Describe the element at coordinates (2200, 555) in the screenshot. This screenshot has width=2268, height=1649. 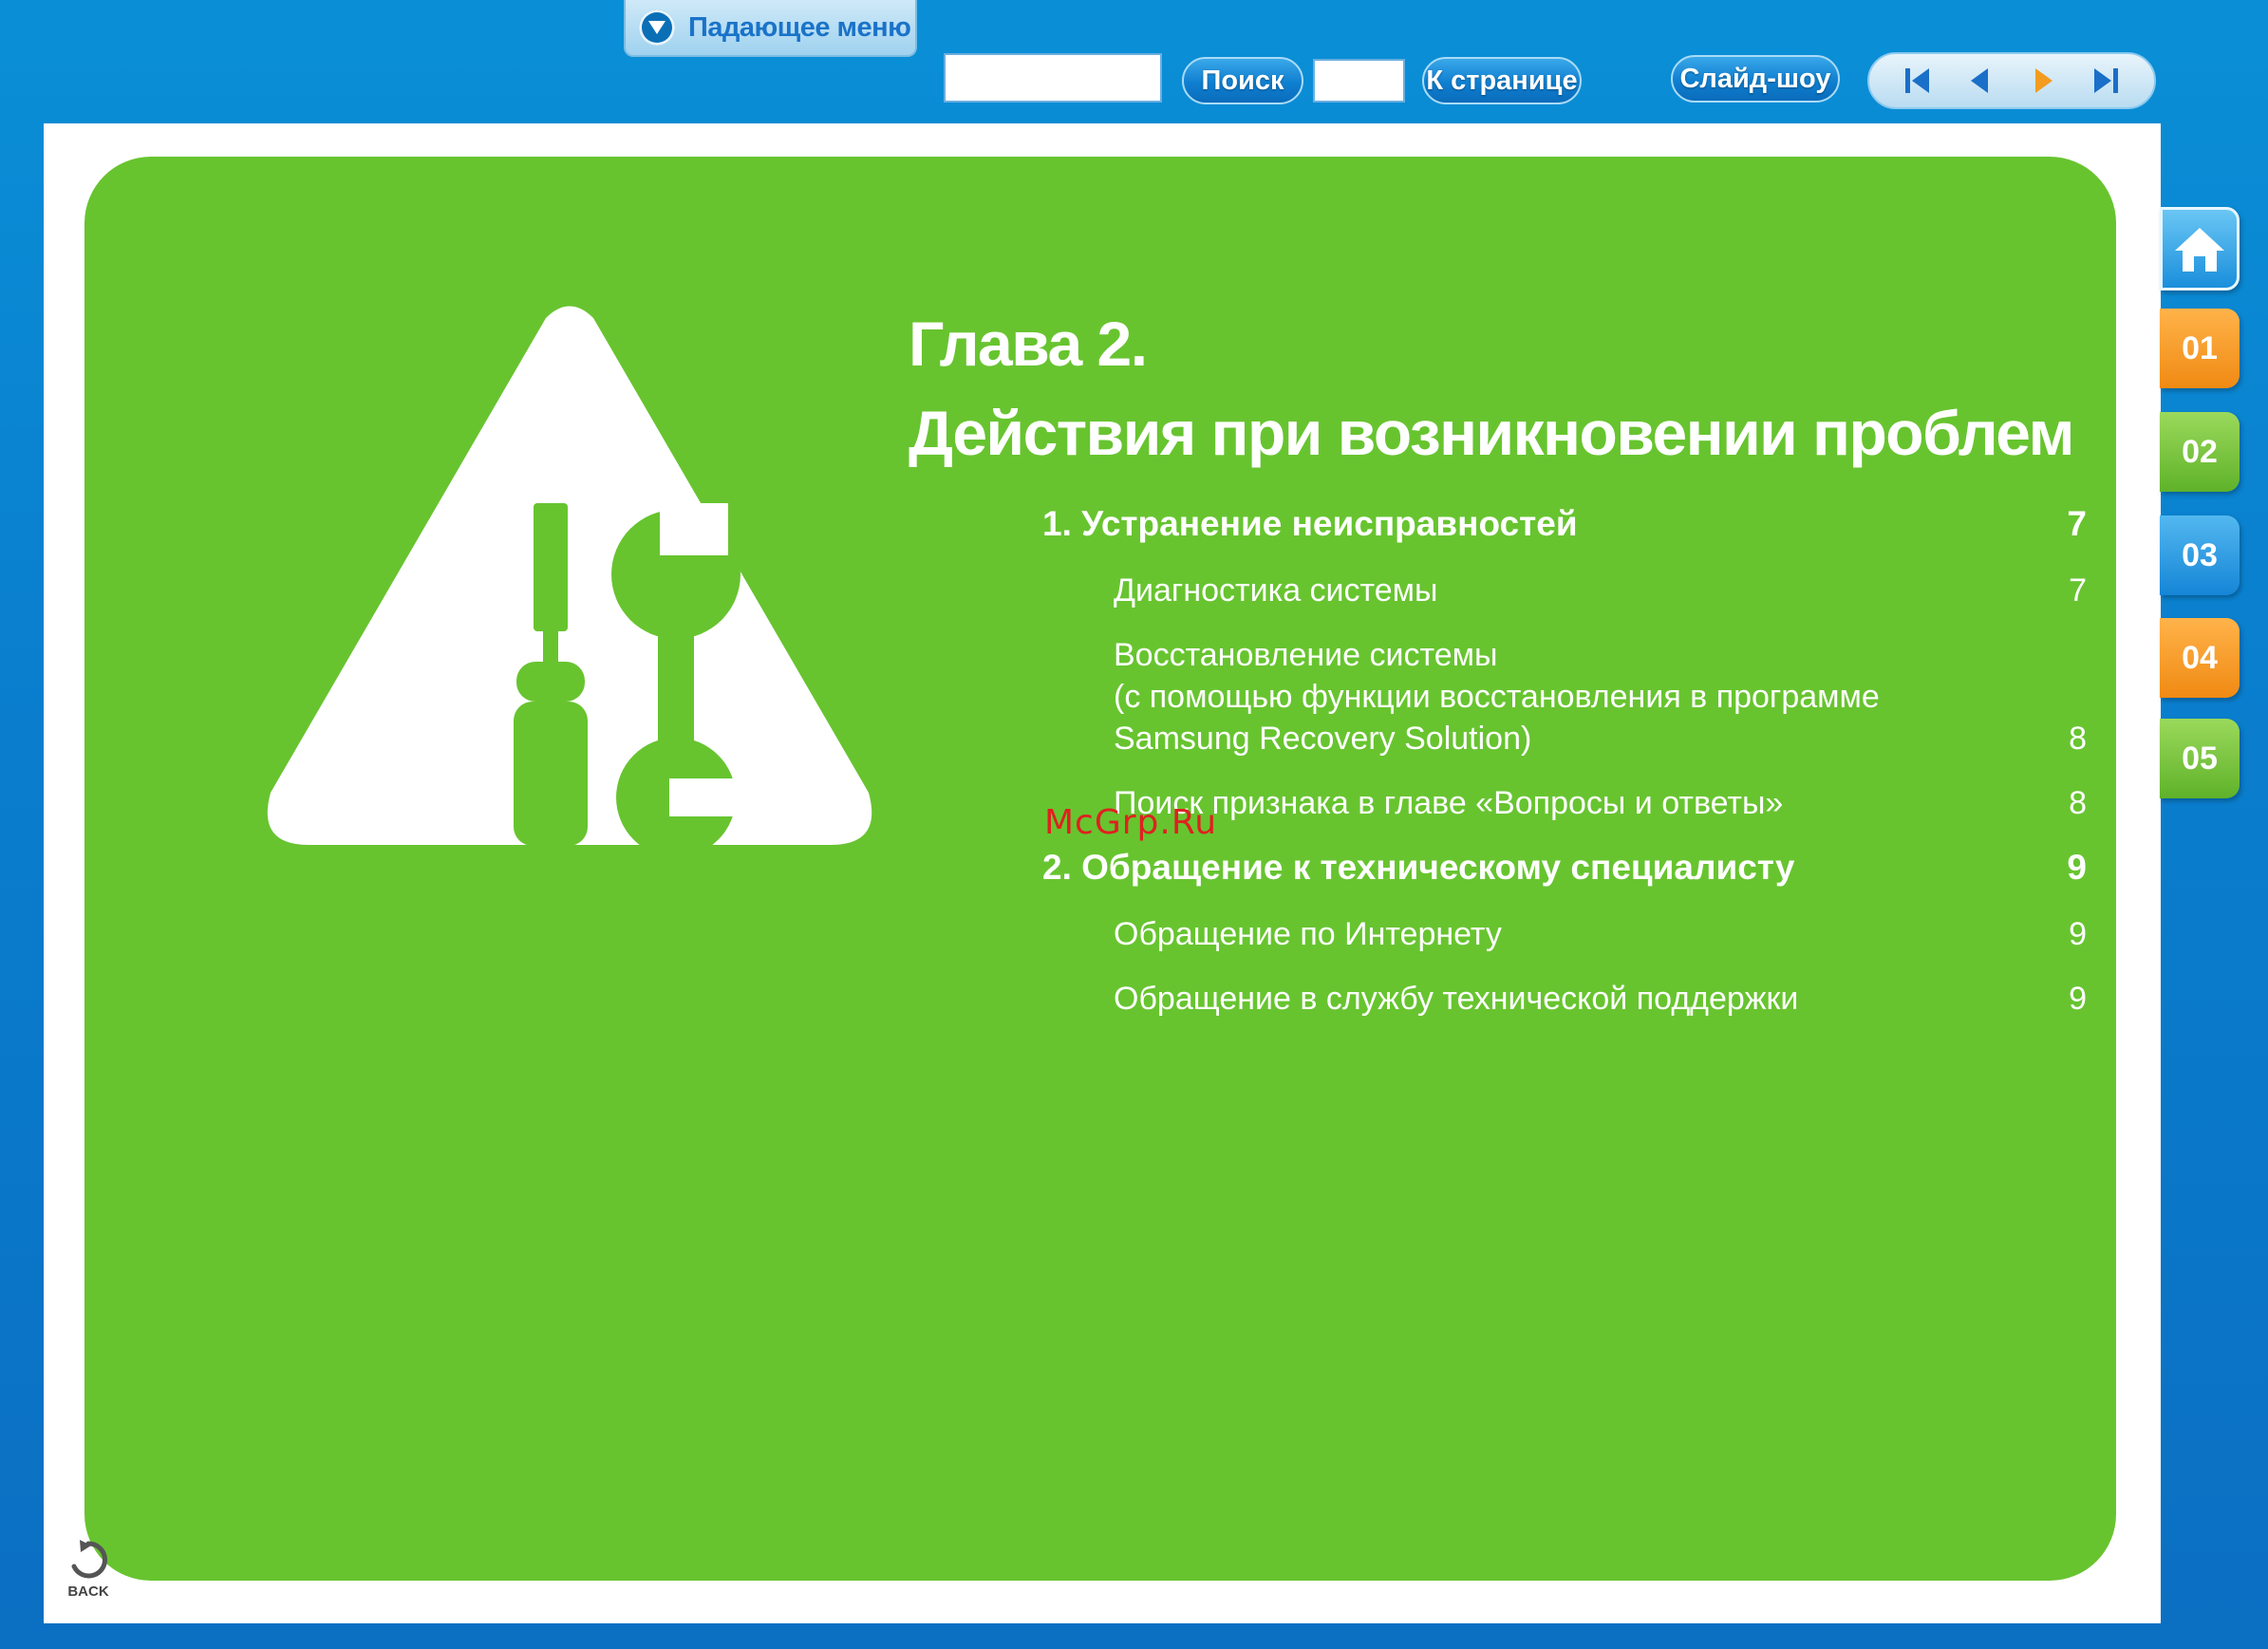
I see `chapter-tab-03: 03` at that location.